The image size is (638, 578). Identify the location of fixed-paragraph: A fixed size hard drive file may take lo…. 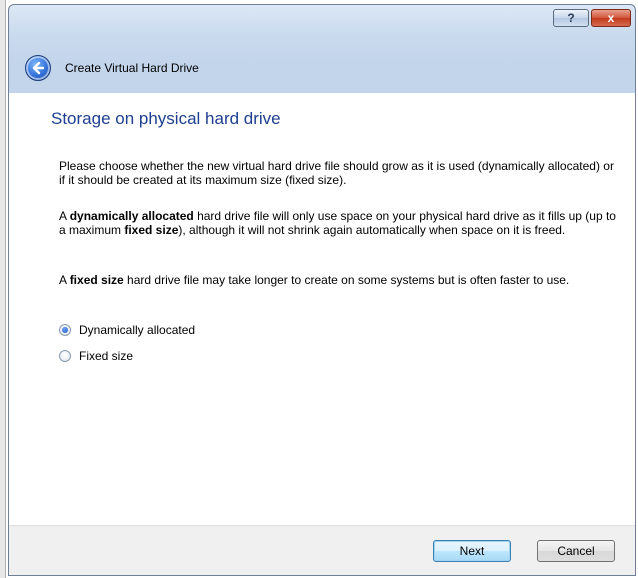
(339, 280).